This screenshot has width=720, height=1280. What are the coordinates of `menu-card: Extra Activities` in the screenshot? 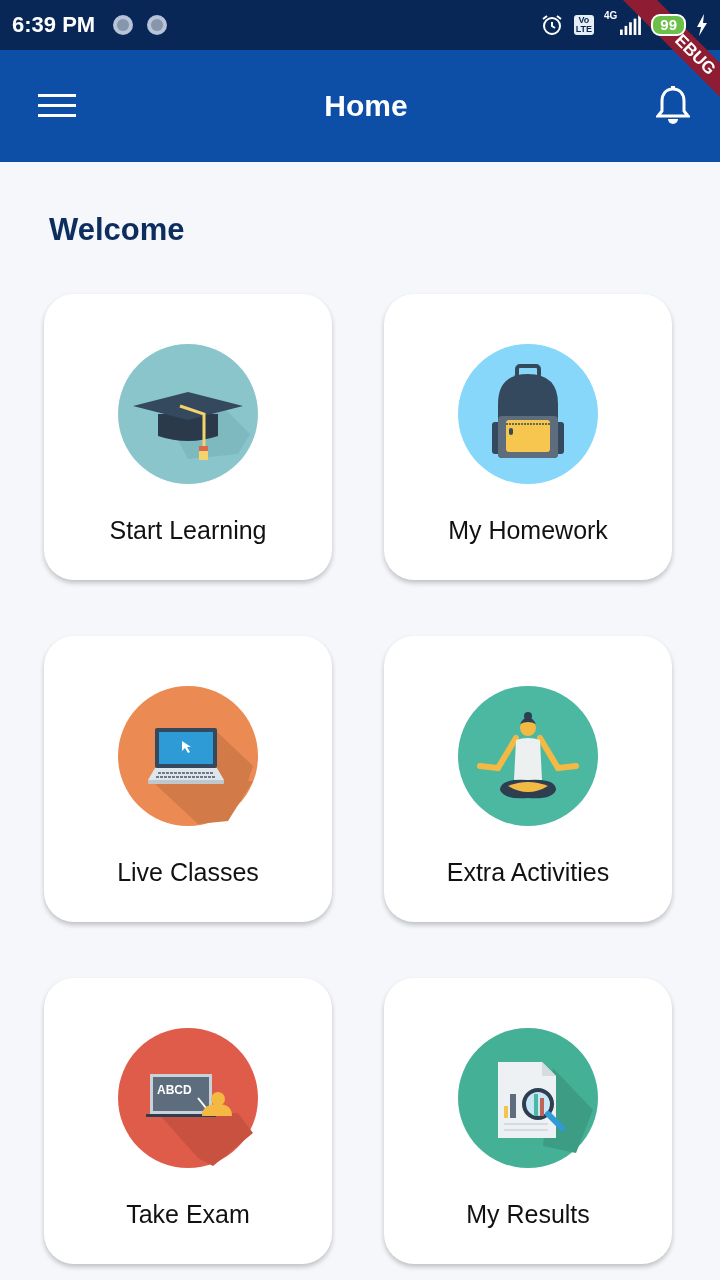 It's located at (528, 779).